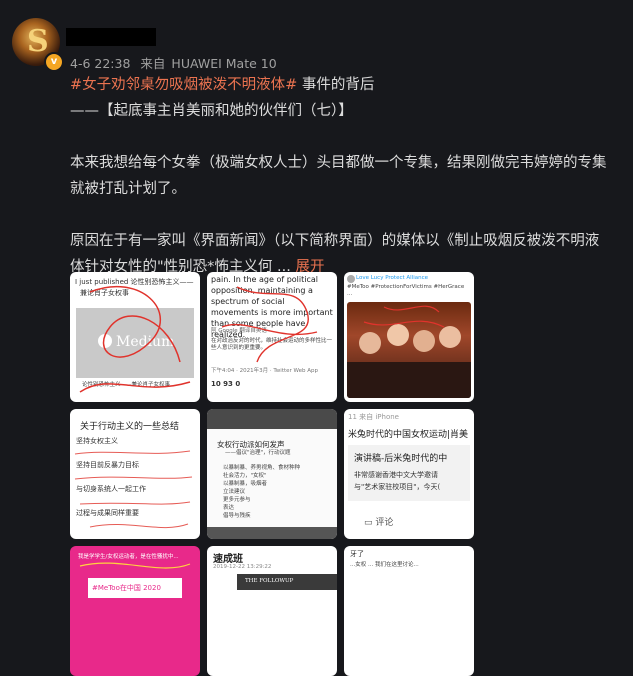 Image resolution: width=633 pixels, height=676 pixels. Describe the element at coordinates (272, 533) in the screenshot. I see `t5-bottom-bar` at that location.